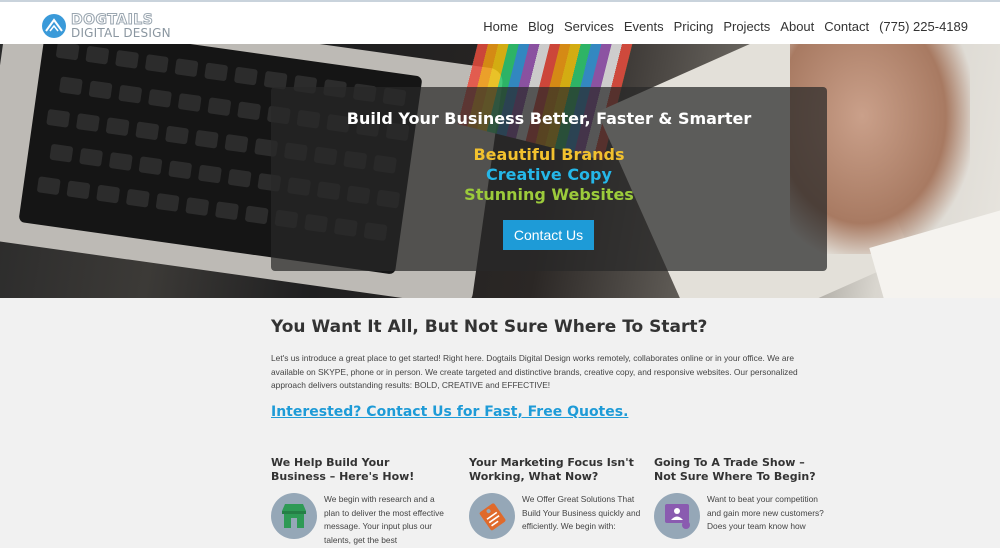  I want to click on nav-phone: (775) 225-4189, so click(923, 26).